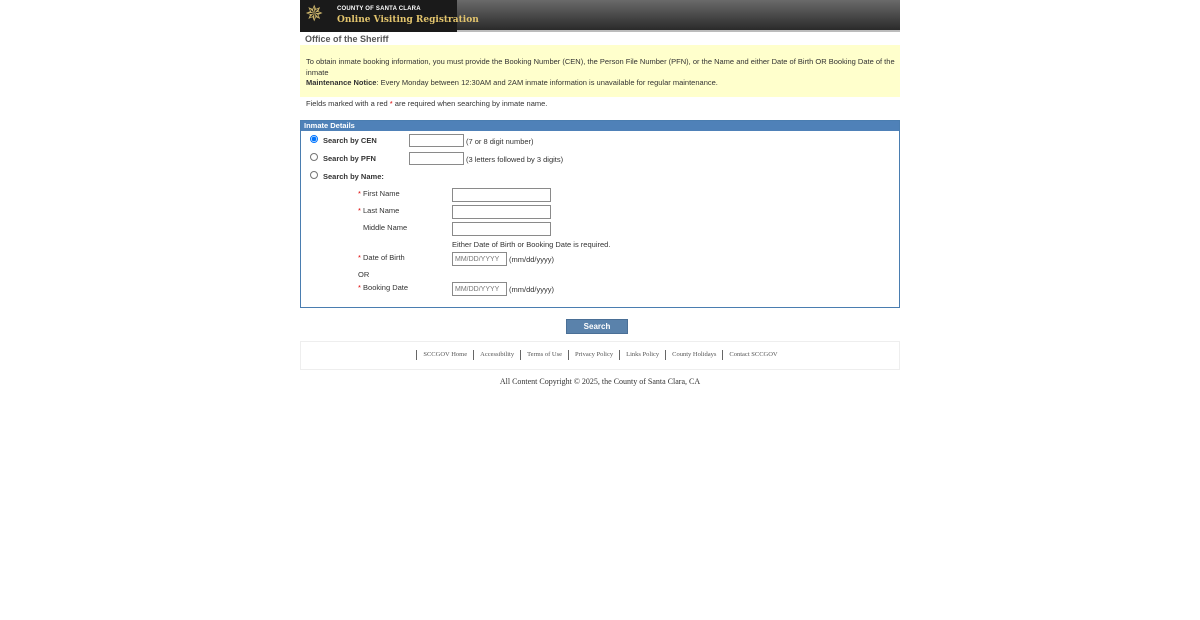 This screenshot has height=620, width=1200. I want to click on booking-date-format-hint: (mm/dd/yyyy), so click(531, 289).